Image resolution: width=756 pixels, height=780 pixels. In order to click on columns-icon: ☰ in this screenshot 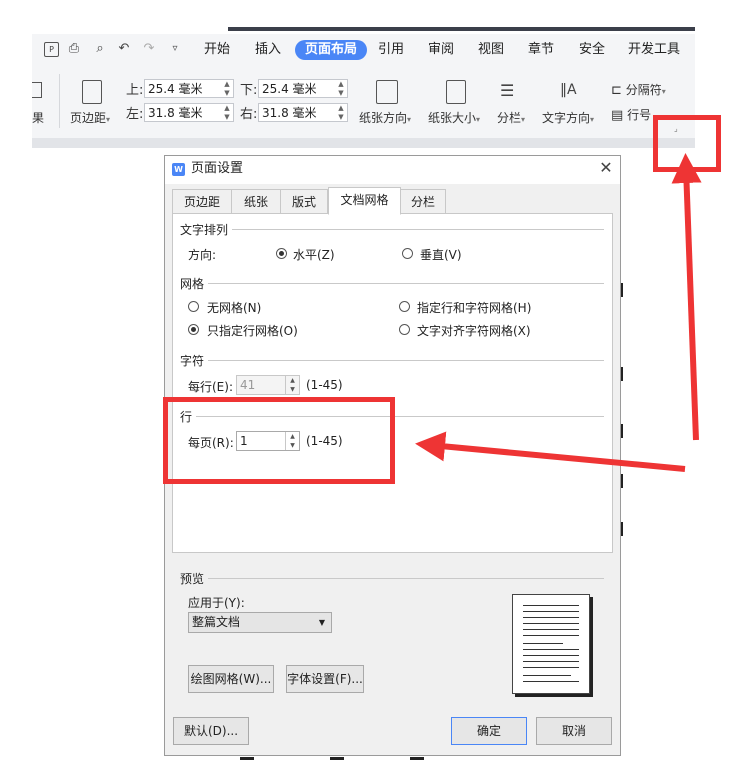, I will do `click(511, 91)`.